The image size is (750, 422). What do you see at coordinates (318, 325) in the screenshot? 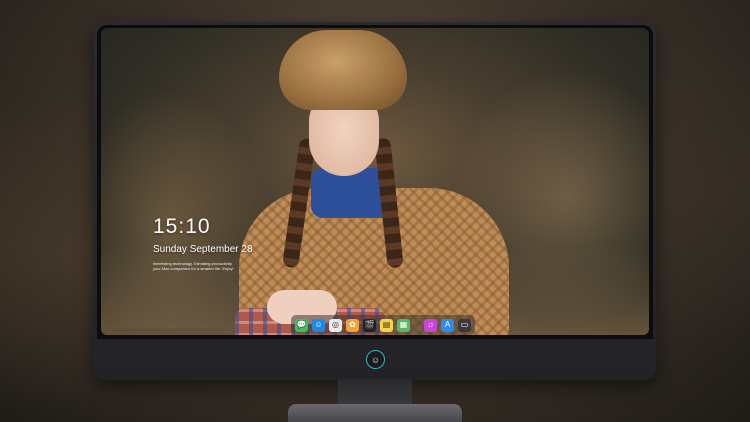
I see `finder-icon: ☺` at bounding box center [318, 325].